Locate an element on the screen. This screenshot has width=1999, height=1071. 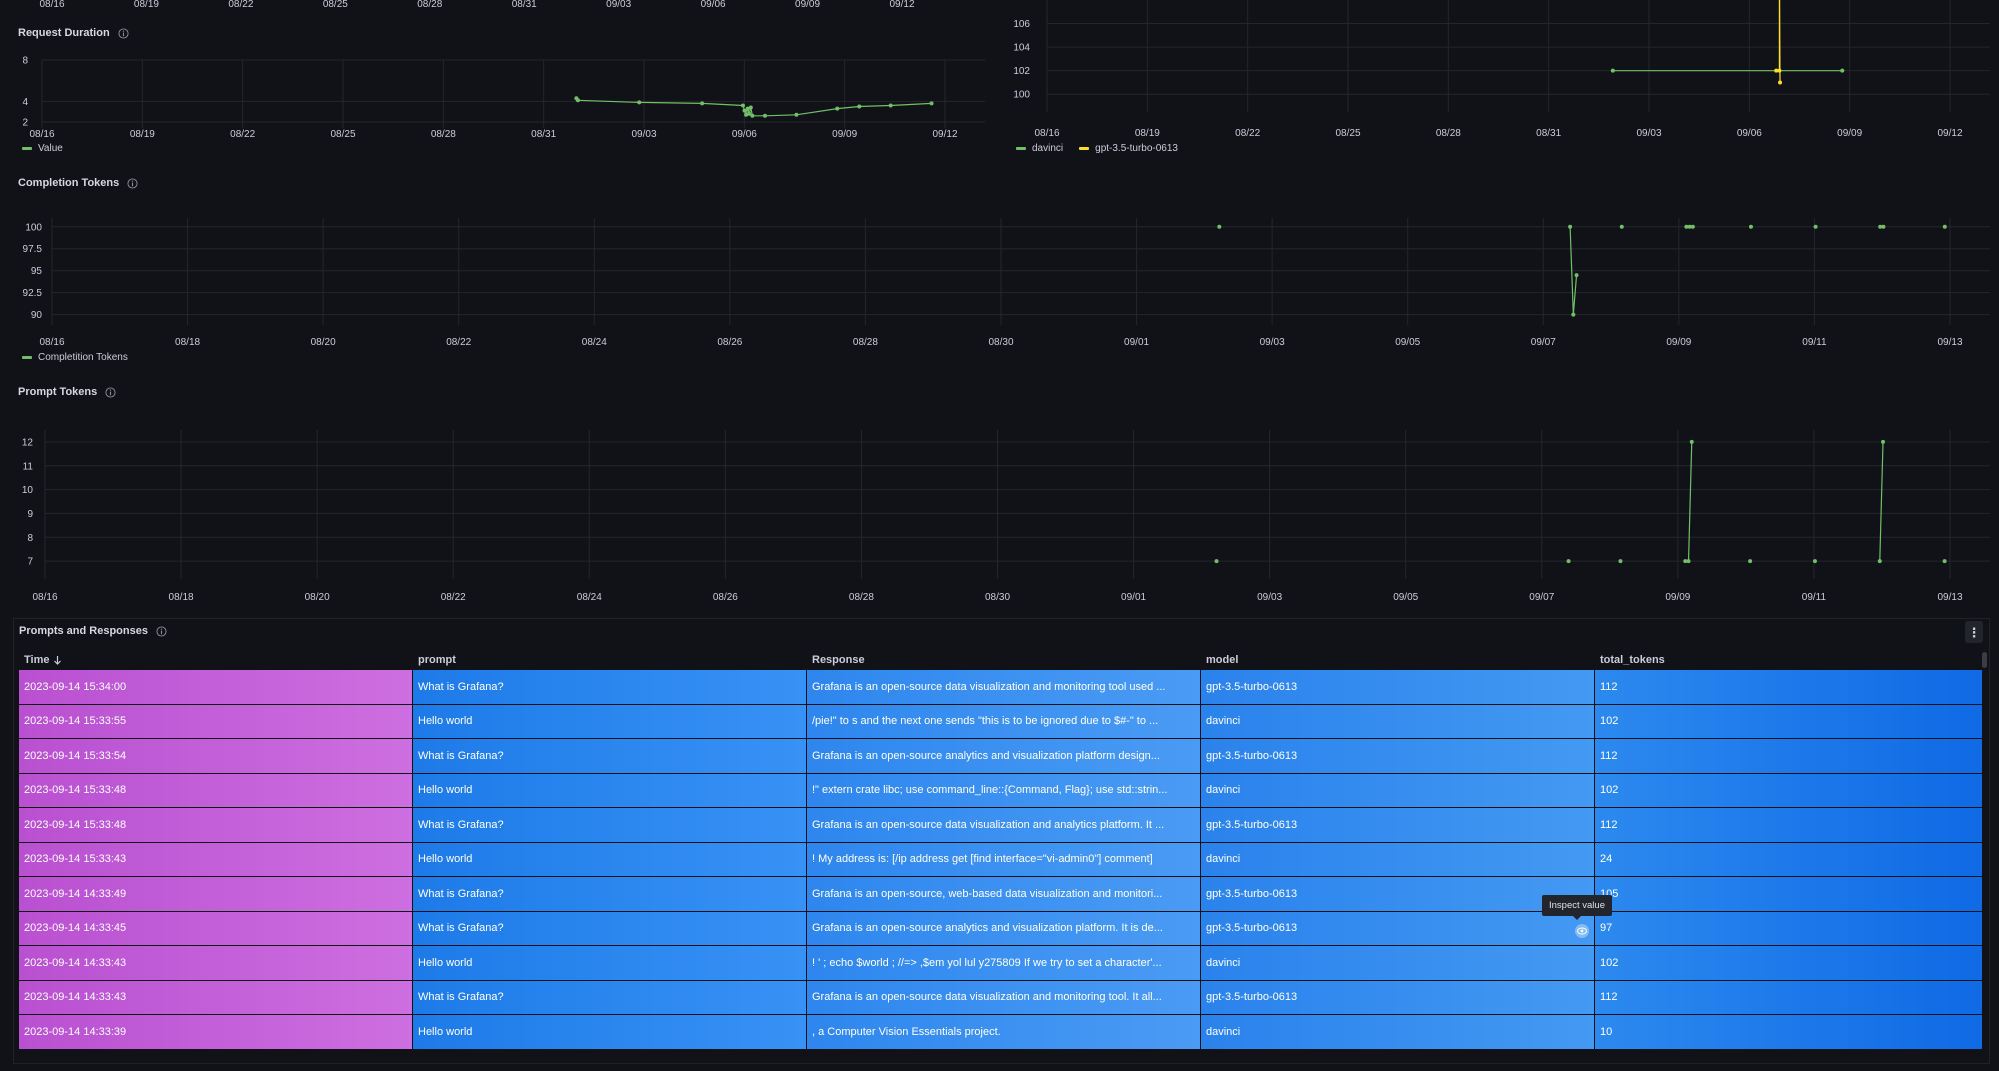
cell-time: 2023-09-14 14:33:49 is located at coordinates (216, 894).